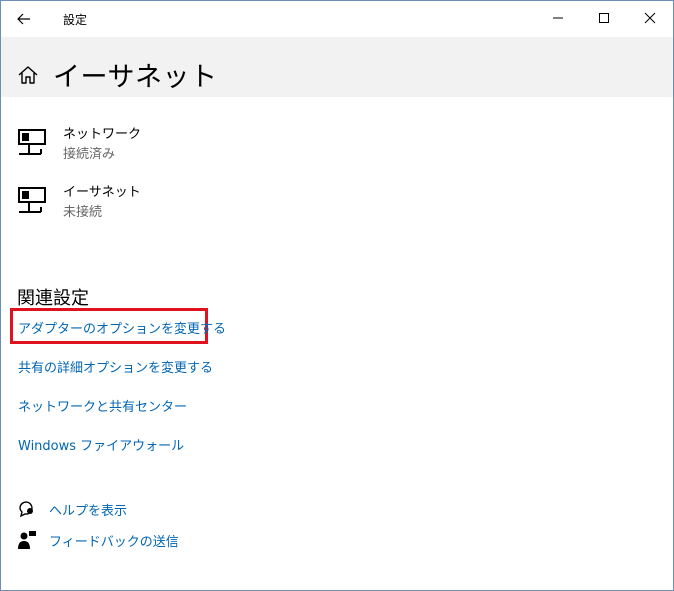 Image resolution: width=674 pixels, height=591 pixels. I want to click on feedback-icon, so click(27, 540).